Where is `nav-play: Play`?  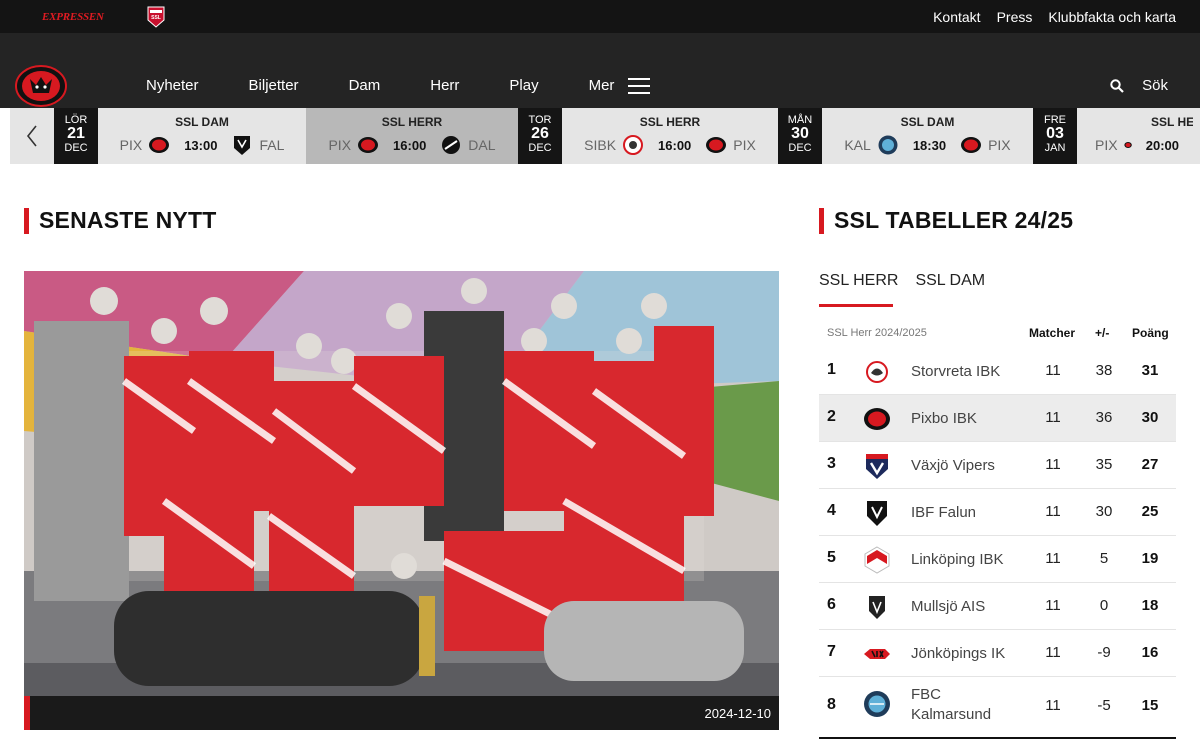
nav-play: Play is located at coordinates (523, 85).